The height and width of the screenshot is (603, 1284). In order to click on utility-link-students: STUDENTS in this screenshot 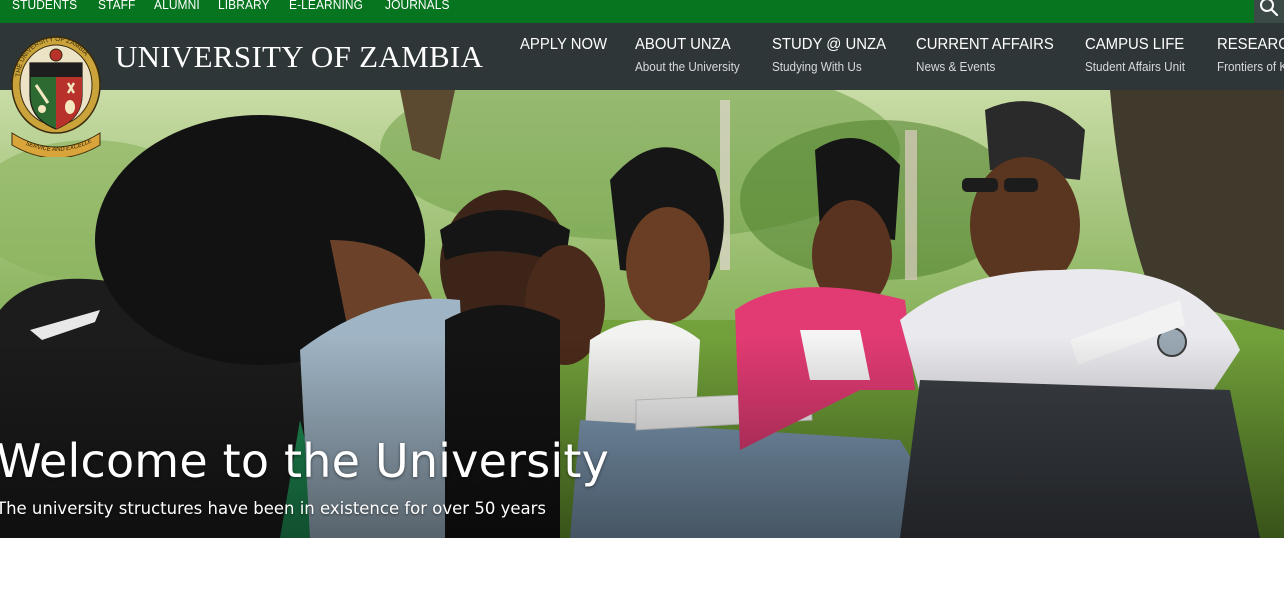, I will do `click(44, 6)`.